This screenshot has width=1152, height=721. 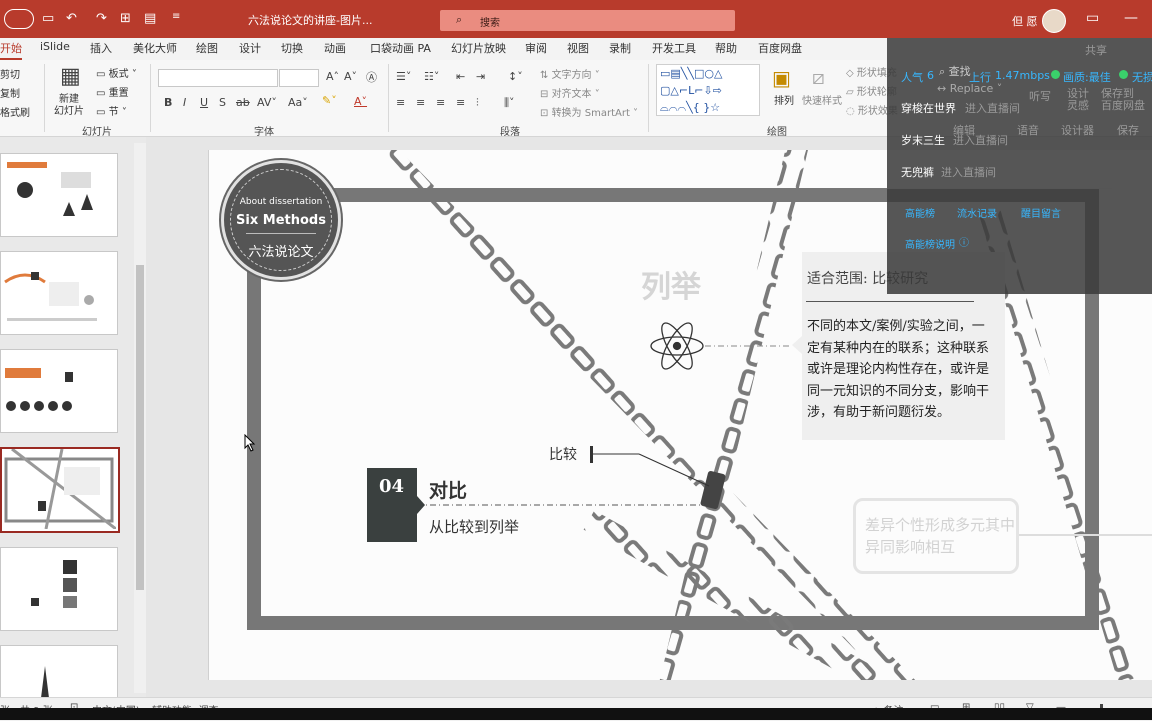 I want to click on tab-beautify: 美化大师, so click(x=155, y=48).